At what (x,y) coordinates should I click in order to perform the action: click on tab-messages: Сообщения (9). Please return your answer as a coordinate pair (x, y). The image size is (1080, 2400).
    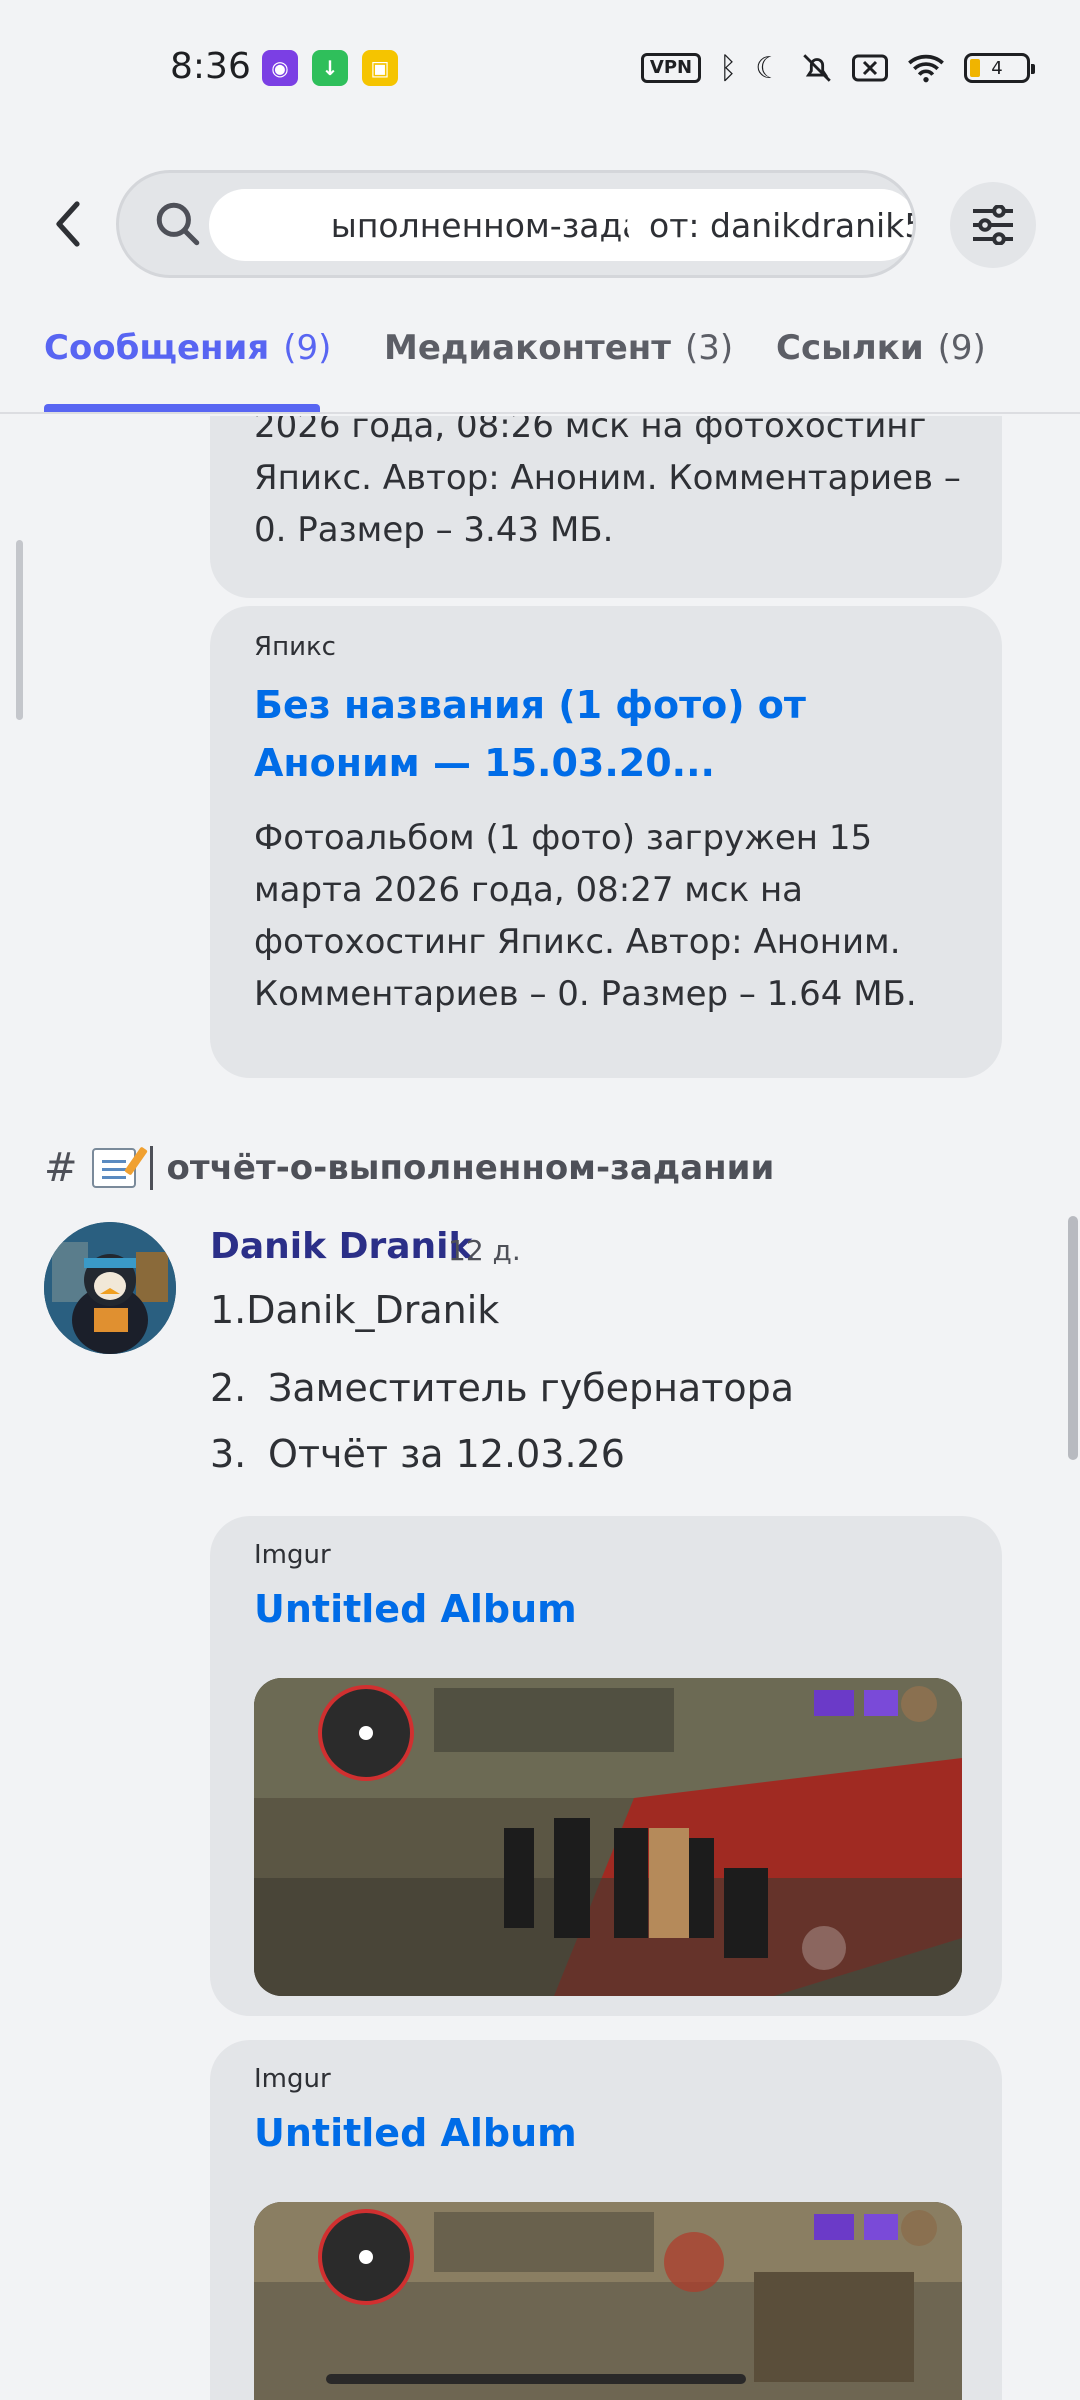
    Looking at the image, I should click on (187, 348).